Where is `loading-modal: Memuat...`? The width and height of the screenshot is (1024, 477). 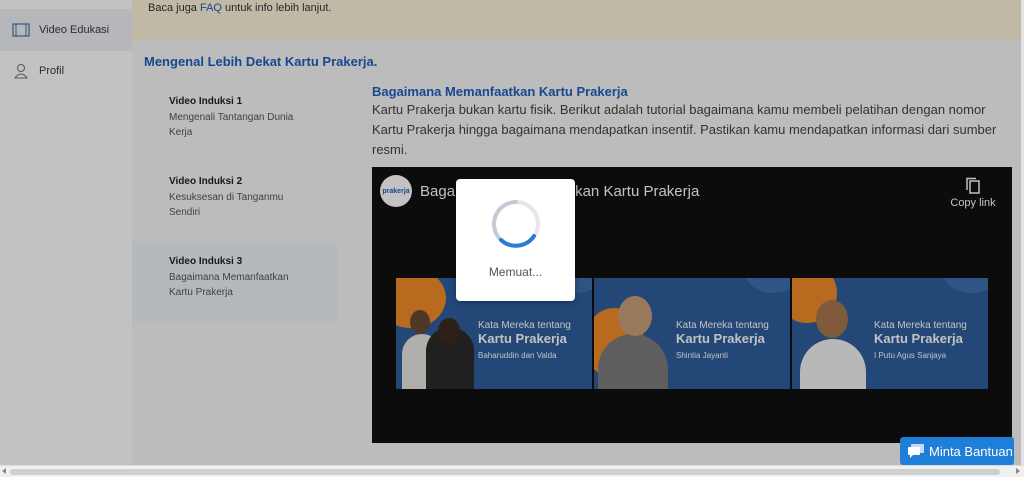 loading-modal: Memuat... is located at coordinates (515, 240).